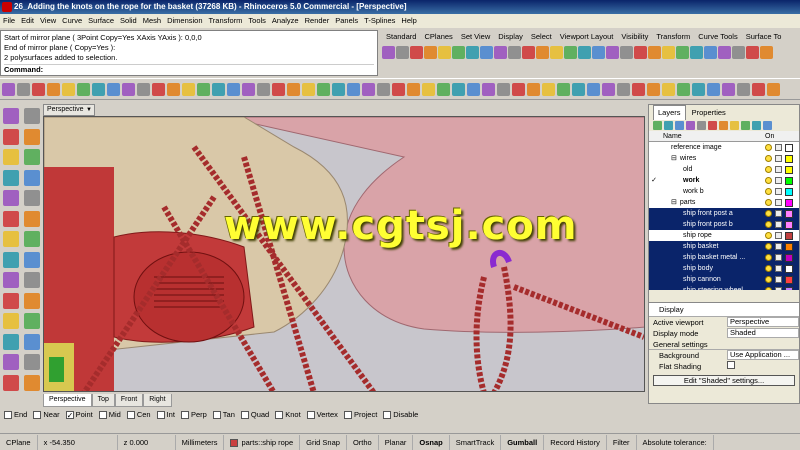 This screenshot has height=450, width=800. Describe the element at coordinates (634, 37) in the screenshot. I see `tab-visibility: Visibility` at that location.